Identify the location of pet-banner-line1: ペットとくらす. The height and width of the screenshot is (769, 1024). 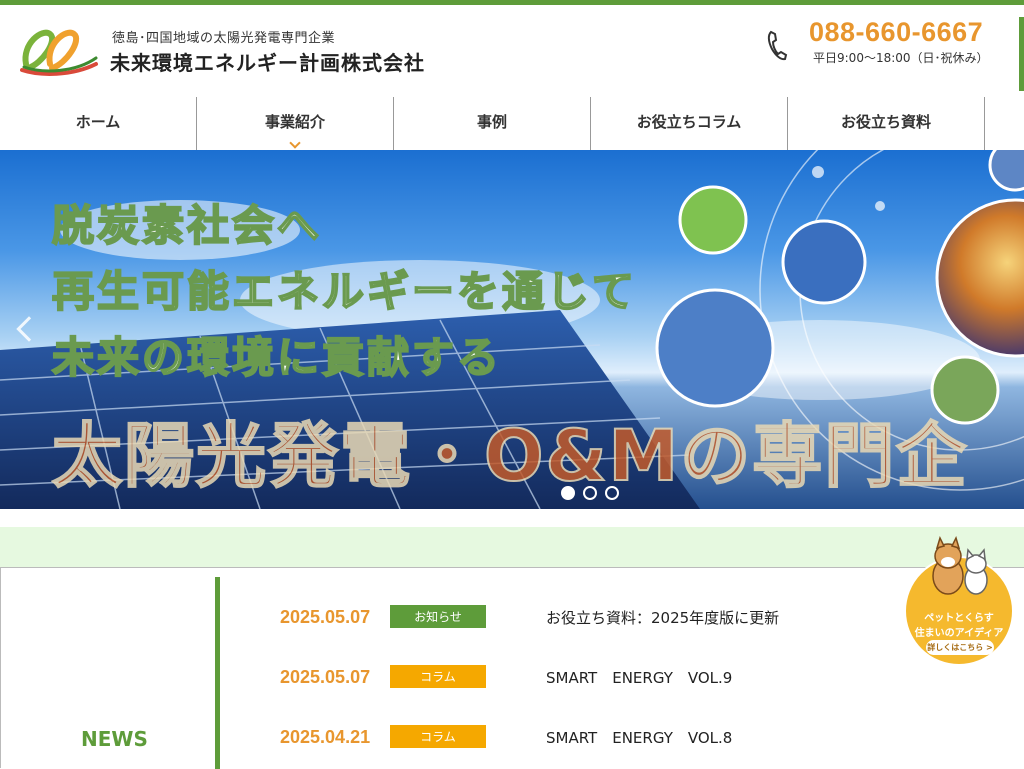
(959, 618).